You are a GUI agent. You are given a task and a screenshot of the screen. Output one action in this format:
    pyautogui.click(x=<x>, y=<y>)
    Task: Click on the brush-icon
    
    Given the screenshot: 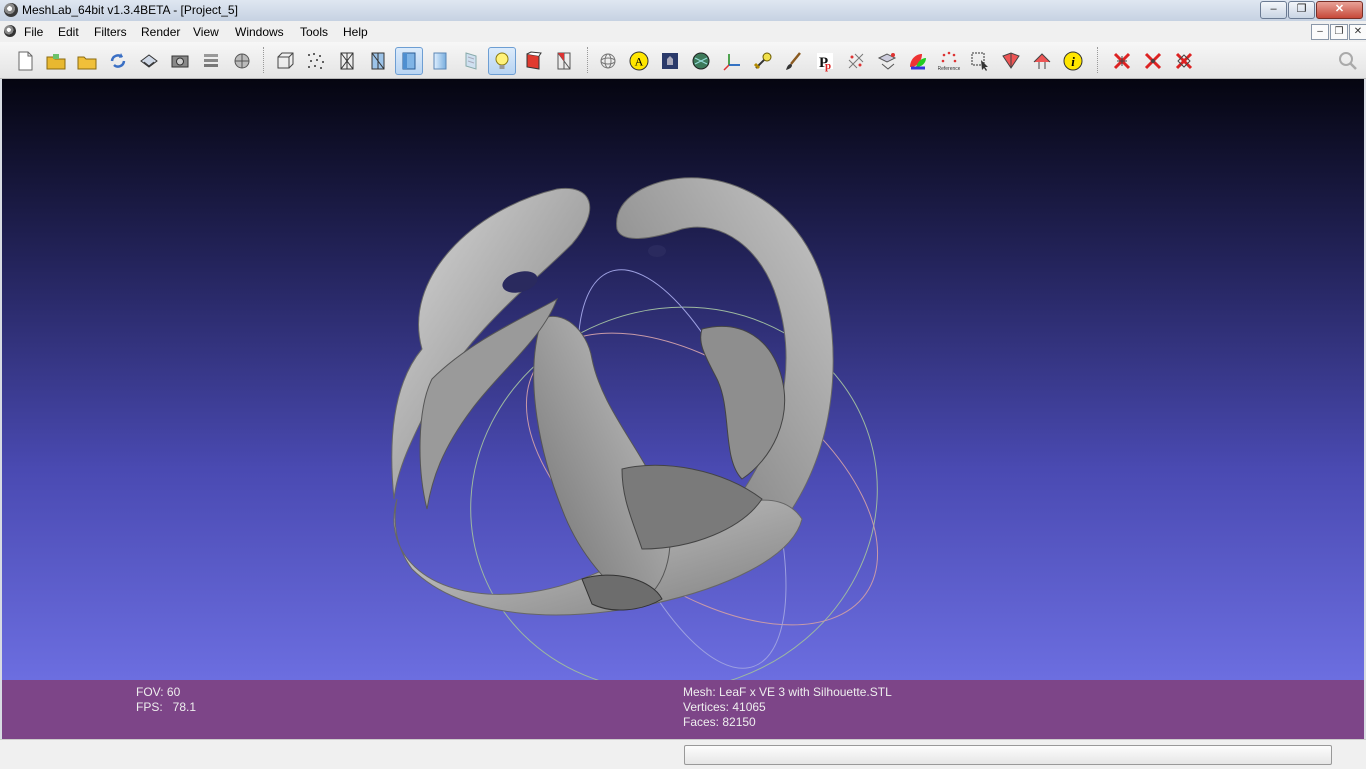 What is the action you would take?
    pyautogui.click(x=794, y=61)
    